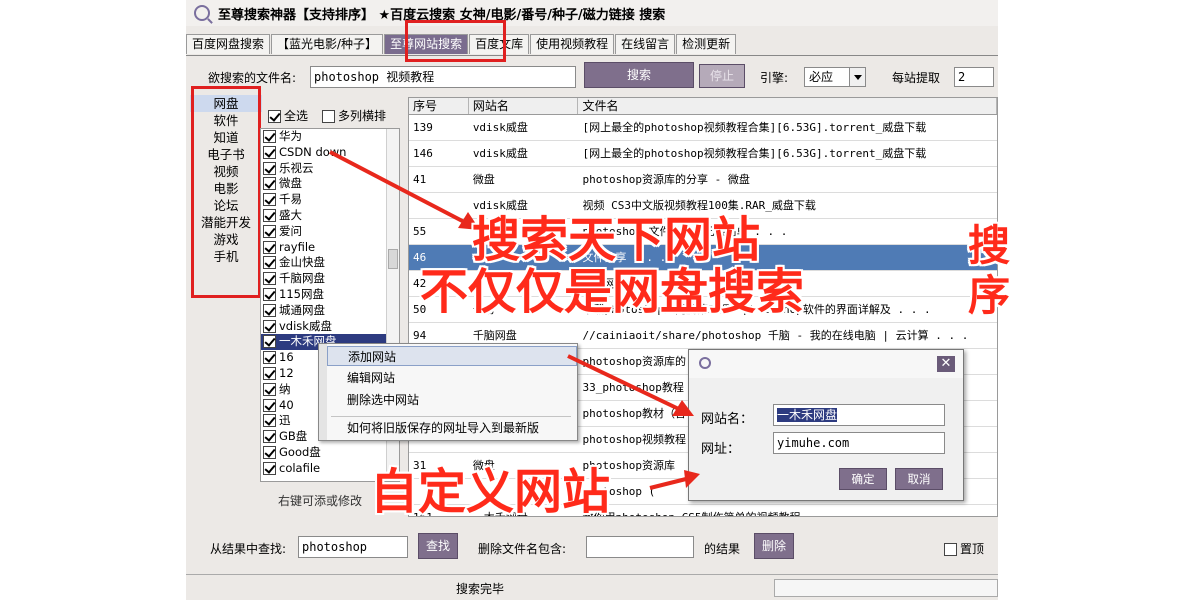 This screenshot has width=1200, height=600. What do you see at coordinates (330, 137) in the screenshot?
I see `site-list-item: 华为` at bounding box center [330, 137].